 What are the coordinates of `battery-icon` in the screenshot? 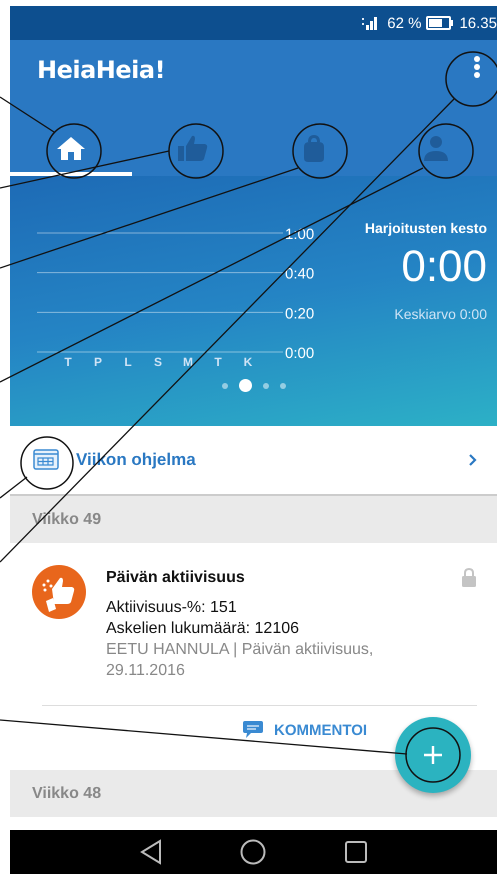 It's located at (440, 23).